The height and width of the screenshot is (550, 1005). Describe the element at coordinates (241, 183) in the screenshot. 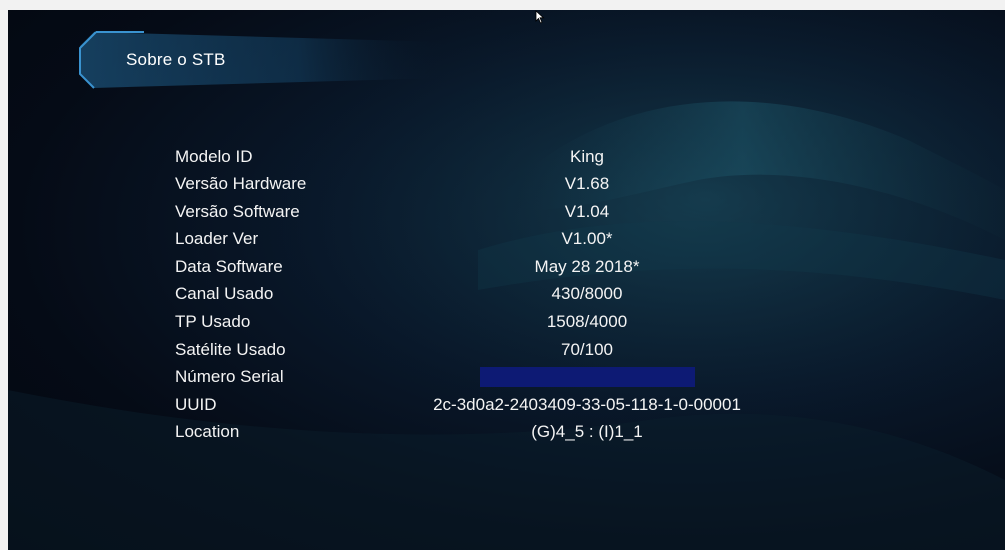

I see `info-label: Versão Hardware` at that location.